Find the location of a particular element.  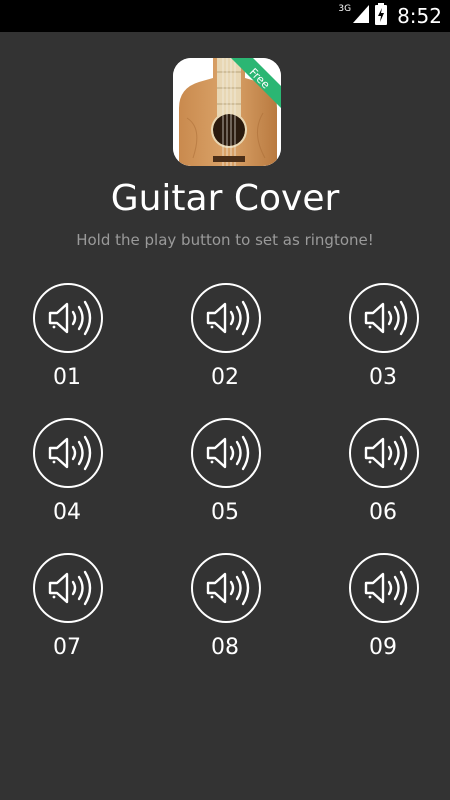

app-title: Guitar Cover is located at coordinates (225, 198).